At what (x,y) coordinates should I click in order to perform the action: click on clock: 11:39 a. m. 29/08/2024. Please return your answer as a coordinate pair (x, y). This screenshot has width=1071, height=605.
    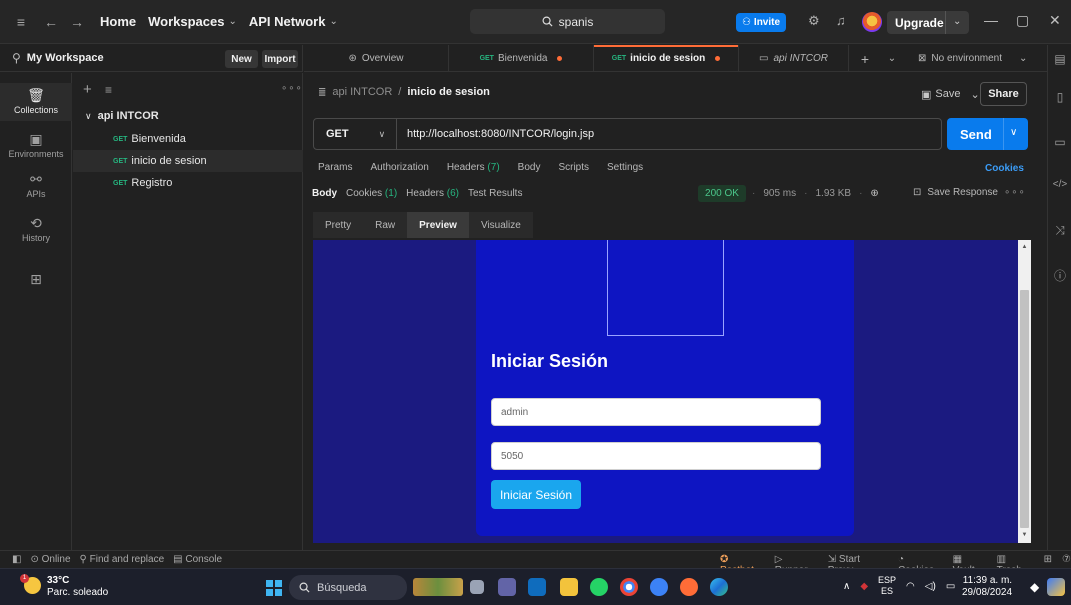
    Looking at the image, I should click on (987, 587).